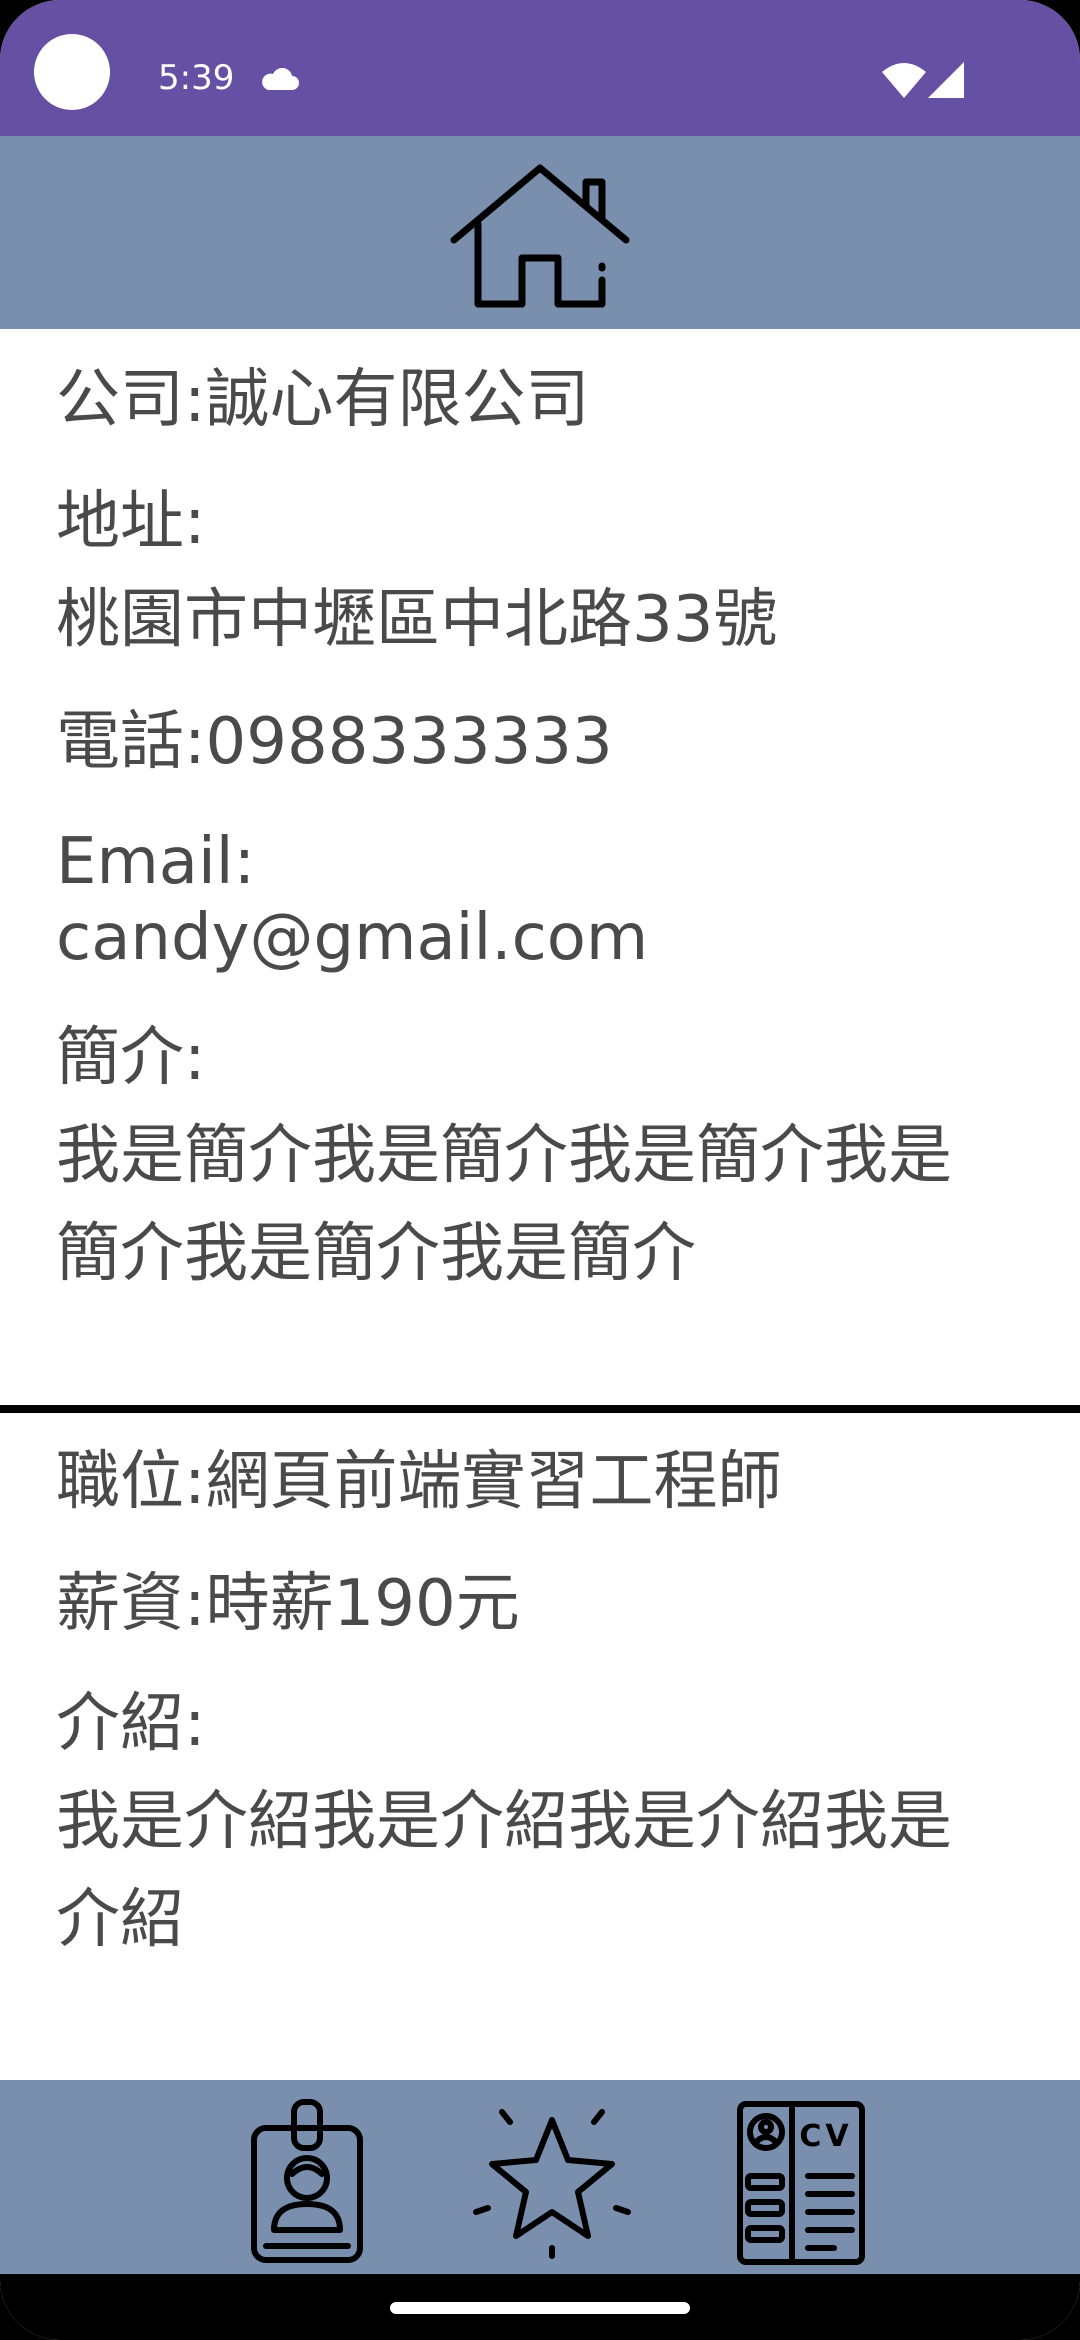  What do you see at coordinates (131, 522) in the screenshot?
I see `address-label: 地址:` at bounding box center [131, 522].